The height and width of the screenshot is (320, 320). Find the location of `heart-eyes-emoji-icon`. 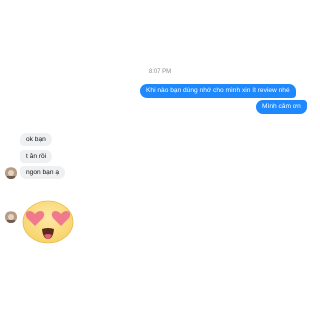

heart-eyes-emoji-icon is located at coordinates (48, 221).